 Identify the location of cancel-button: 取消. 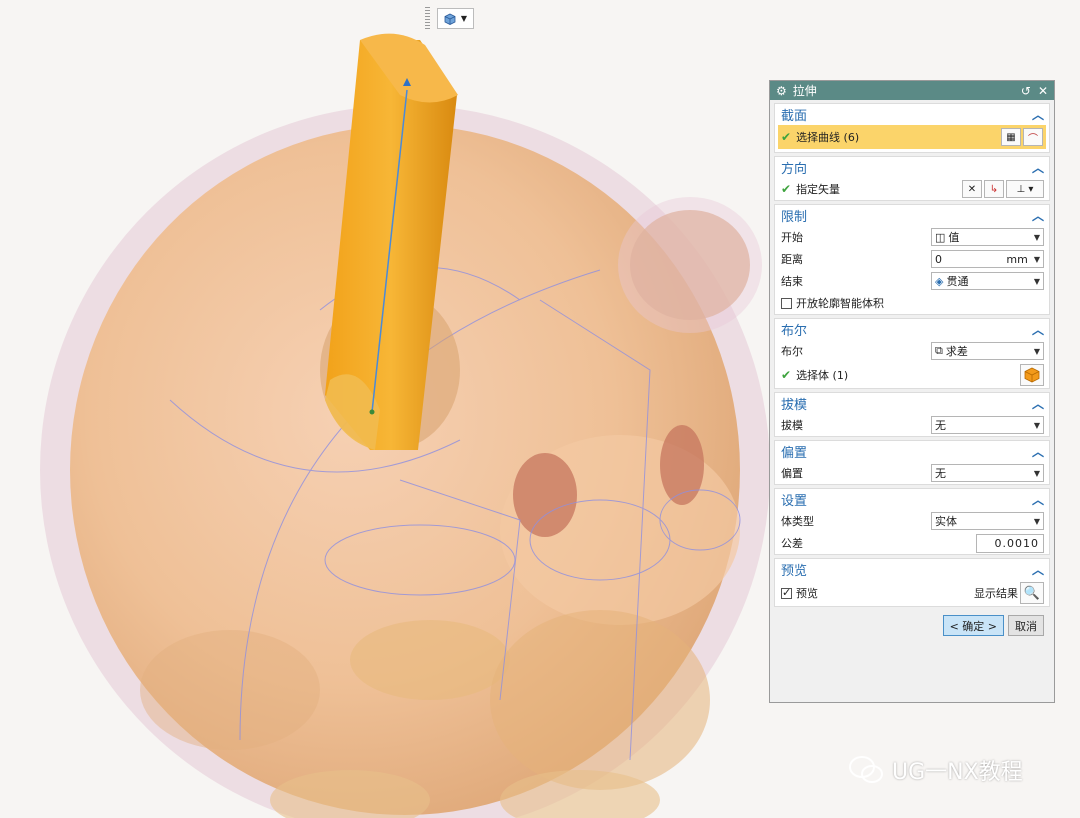
(1026, 625).